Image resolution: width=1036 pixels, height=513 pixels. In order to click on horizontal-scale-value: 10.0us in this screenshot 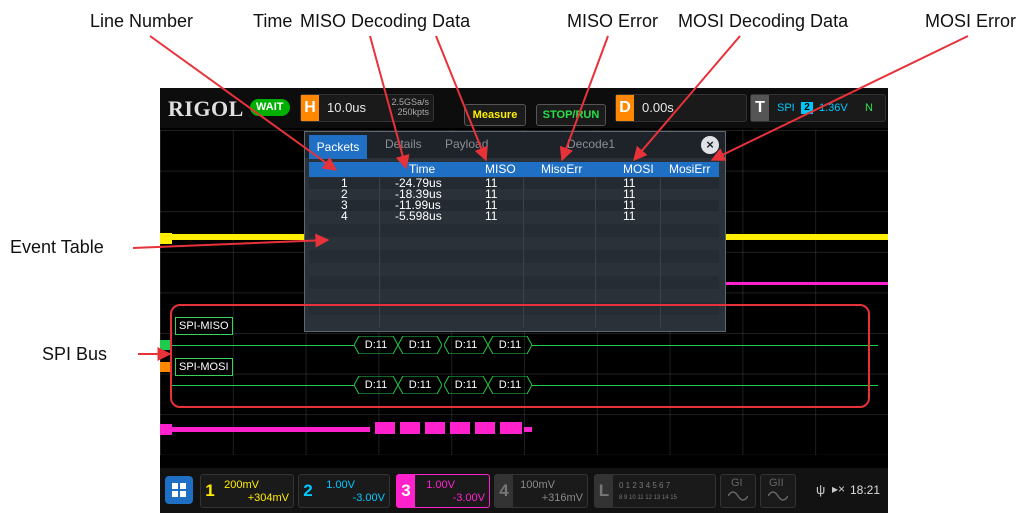, I will do `click(347, 107)`.